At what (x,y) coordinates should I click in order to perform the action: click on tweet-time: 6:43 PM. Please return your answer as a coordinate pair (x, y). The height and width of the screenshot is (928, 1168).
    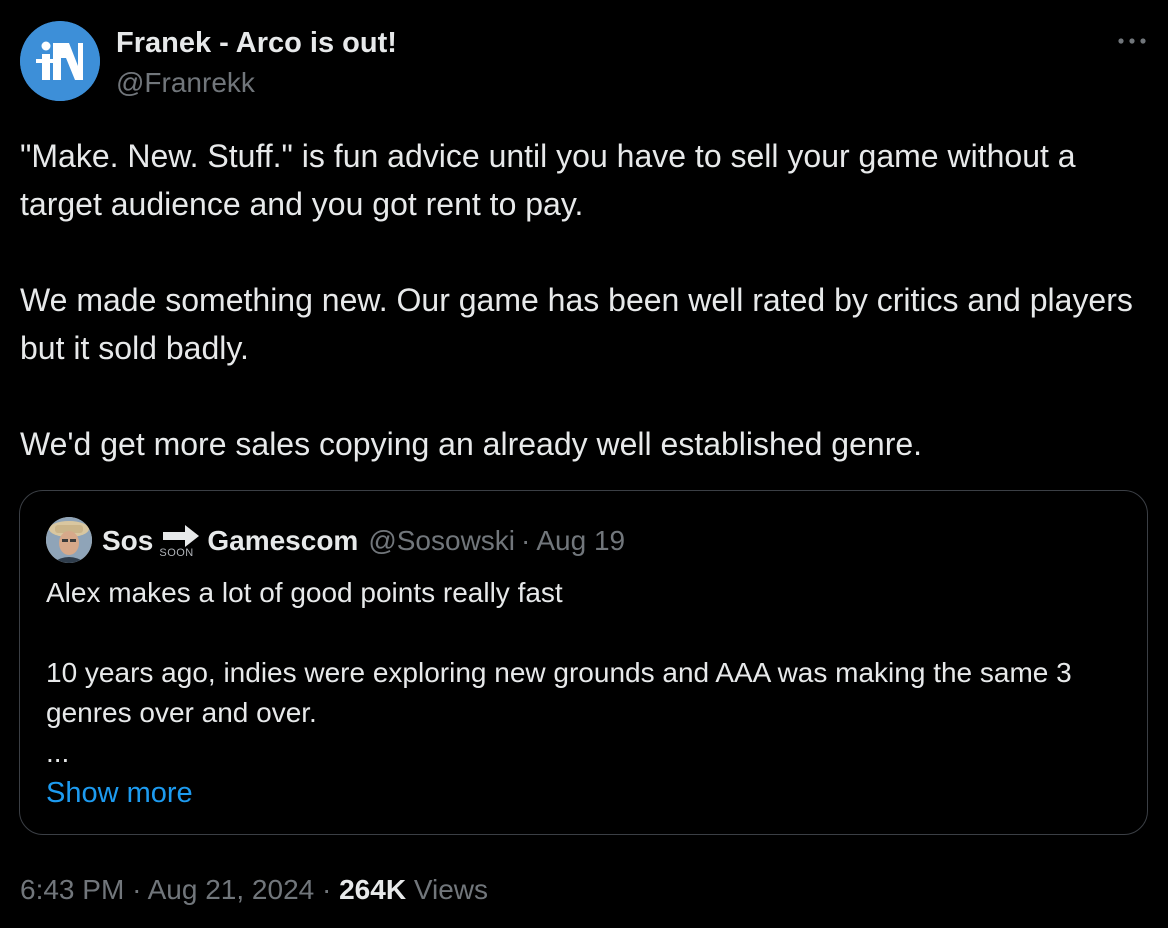
    Looking at the image, I should click on (72, 889).